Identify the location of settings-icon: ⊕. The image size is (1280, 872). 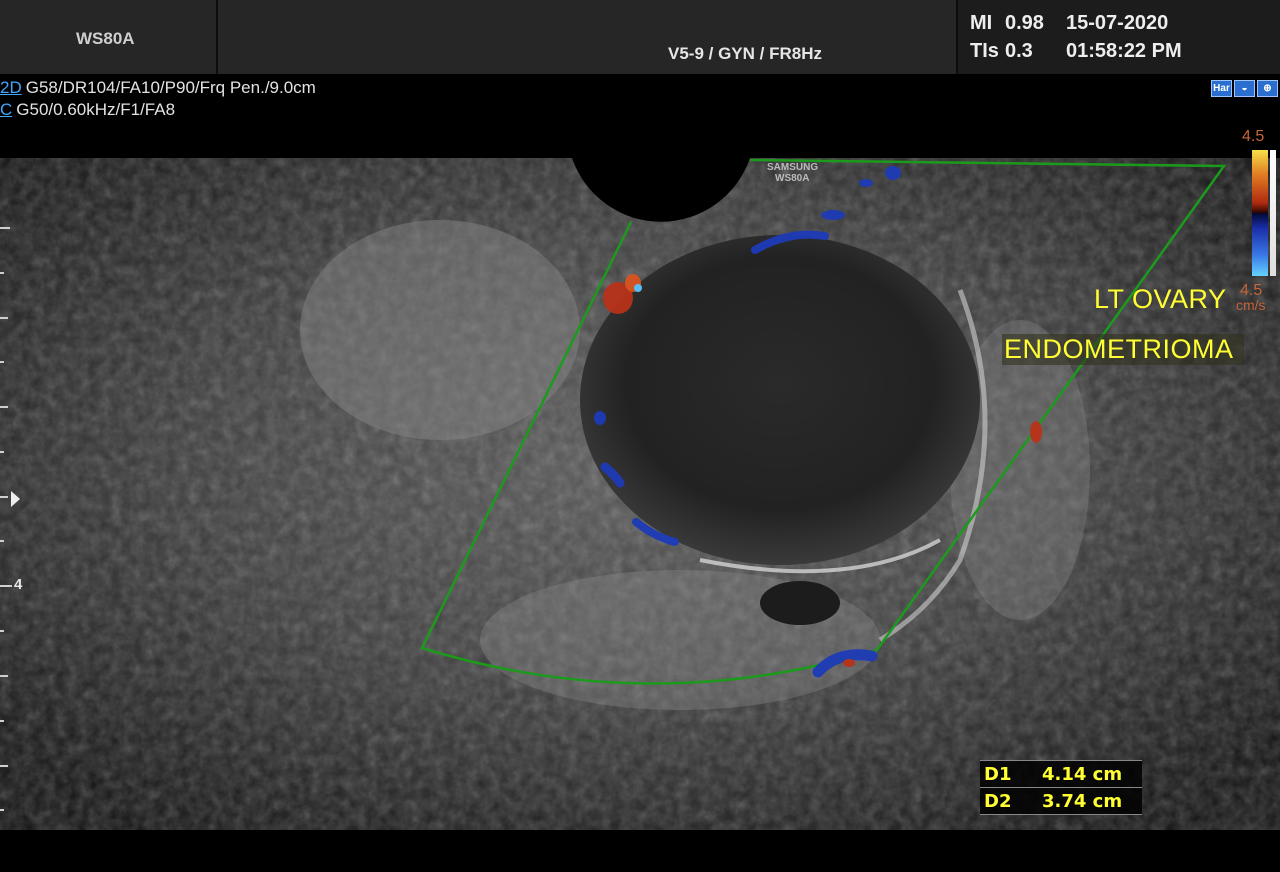
(1267, 88).